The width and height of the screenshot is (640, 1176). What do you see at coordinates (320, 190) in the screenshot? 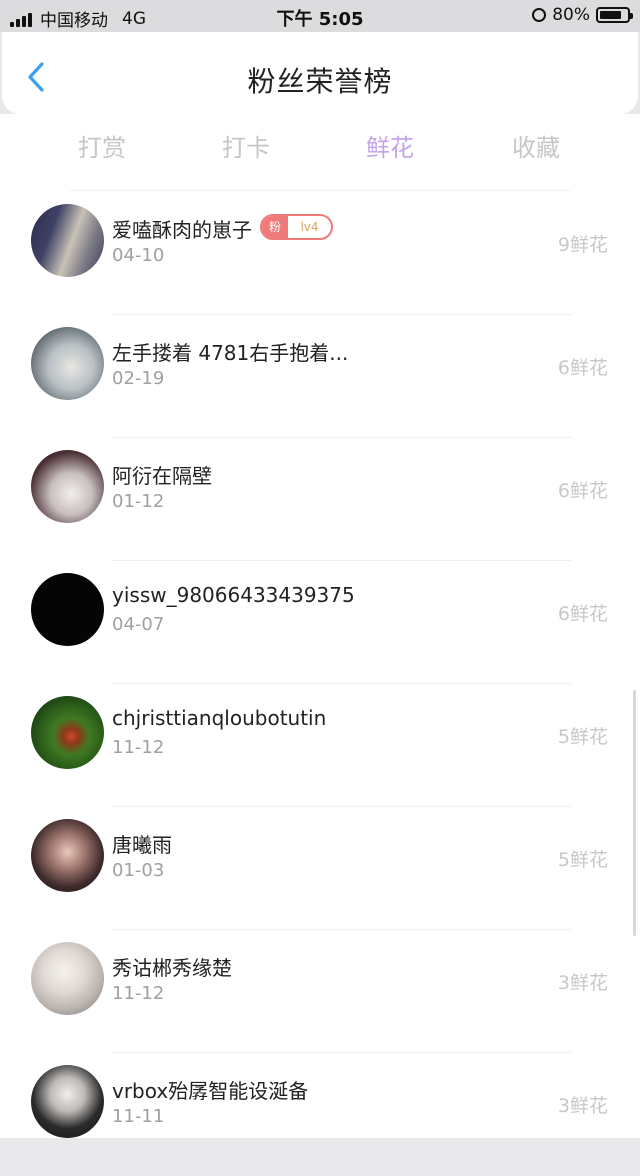
I see `tabs-divider` at bounding box center [320, 190].